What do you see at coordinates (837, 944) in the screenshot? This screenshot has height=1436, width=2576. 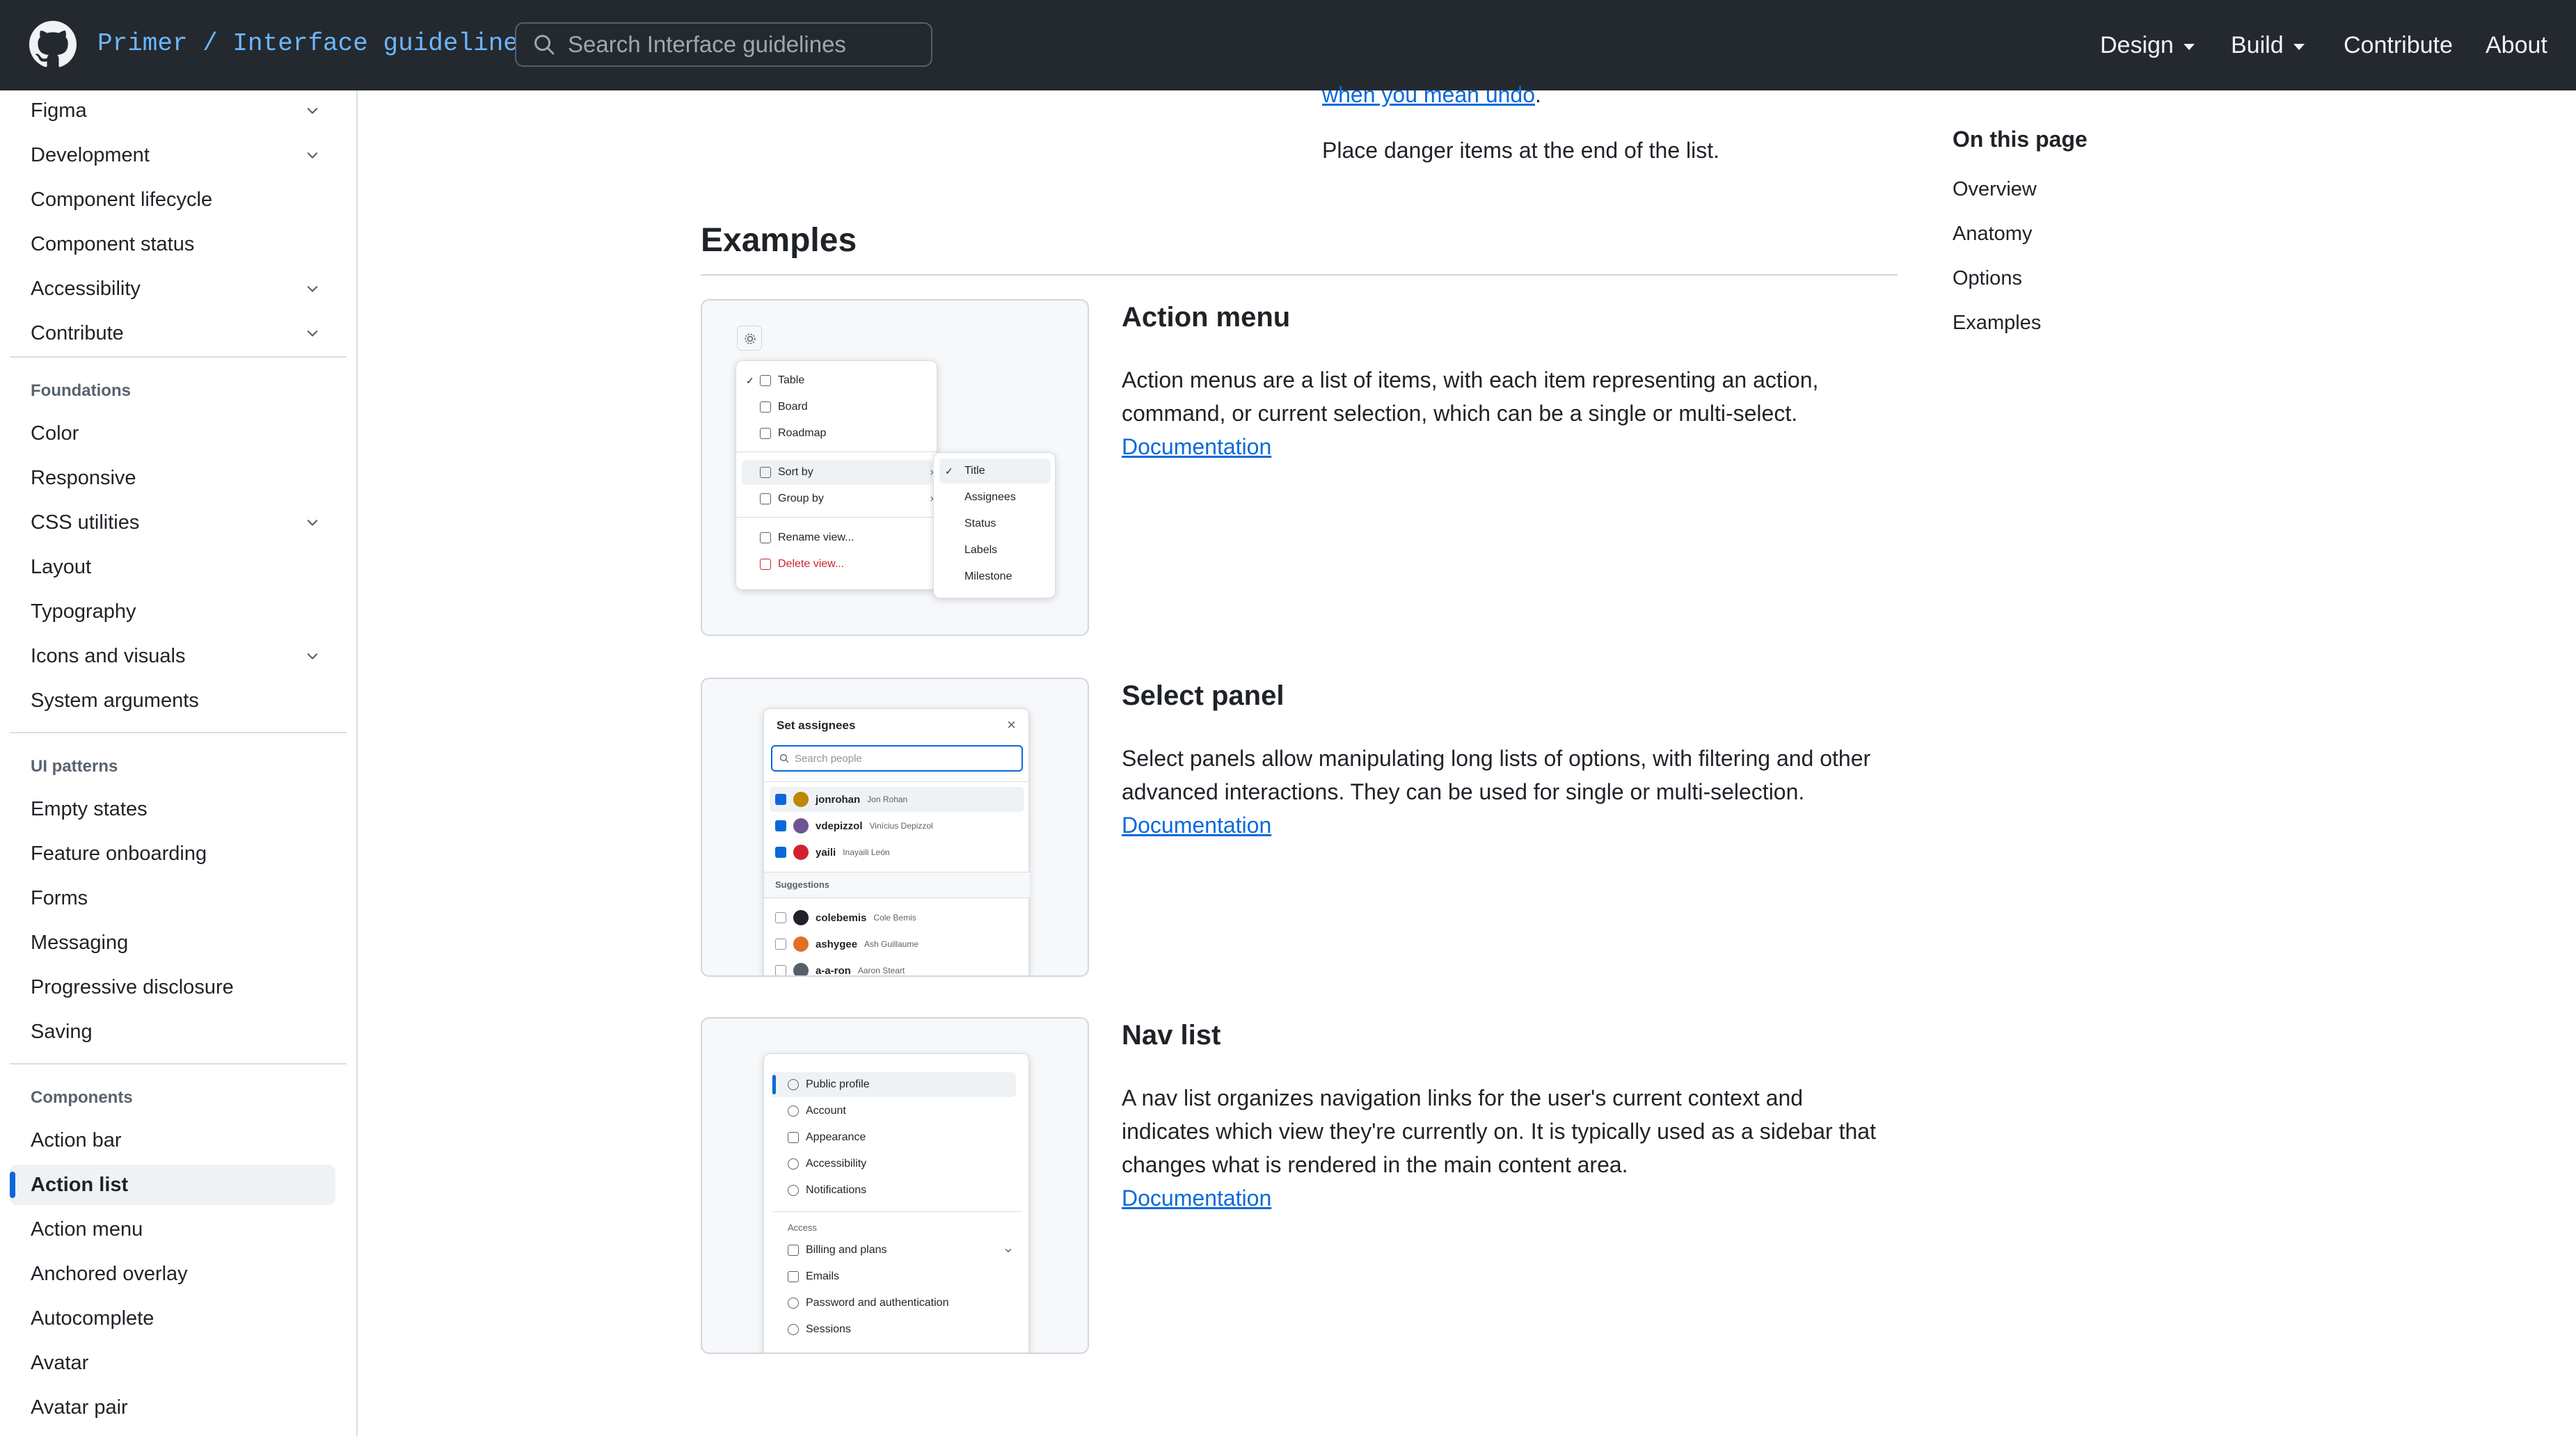 I see `suggestion-login: ashygee` at bounding box center [837, 944].